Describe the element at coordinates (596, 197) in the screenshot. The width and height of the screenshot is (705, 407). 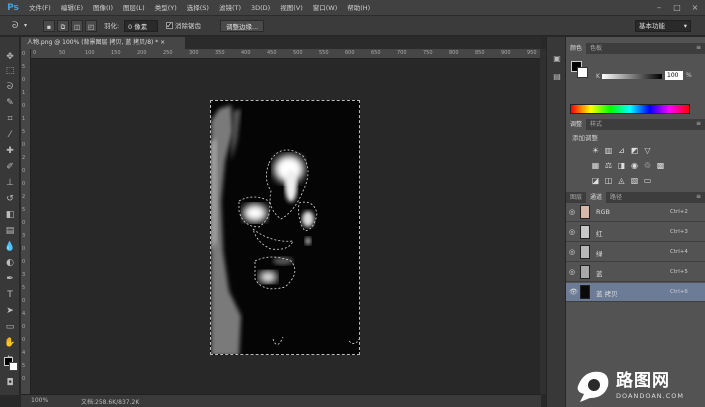
I see `tab-channels: 通道` at that location.